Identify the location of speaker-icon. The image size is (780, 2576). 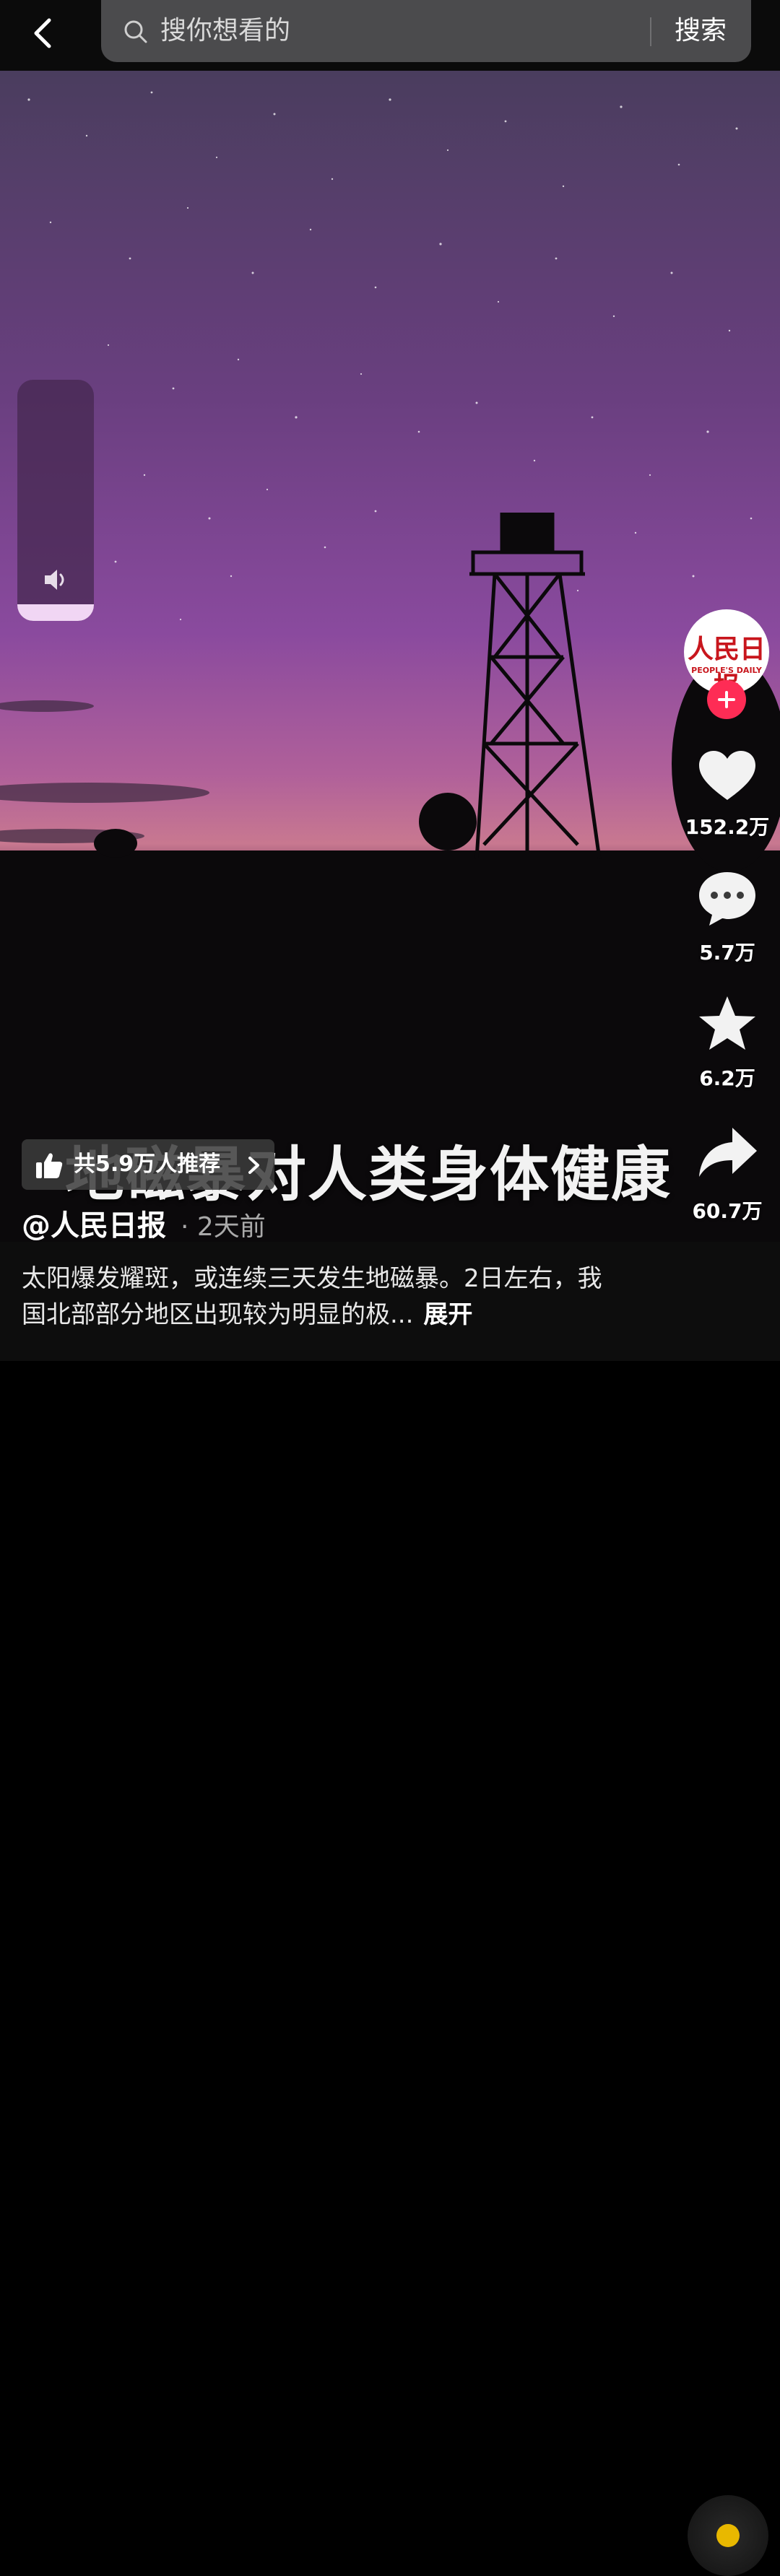
(54, 580).